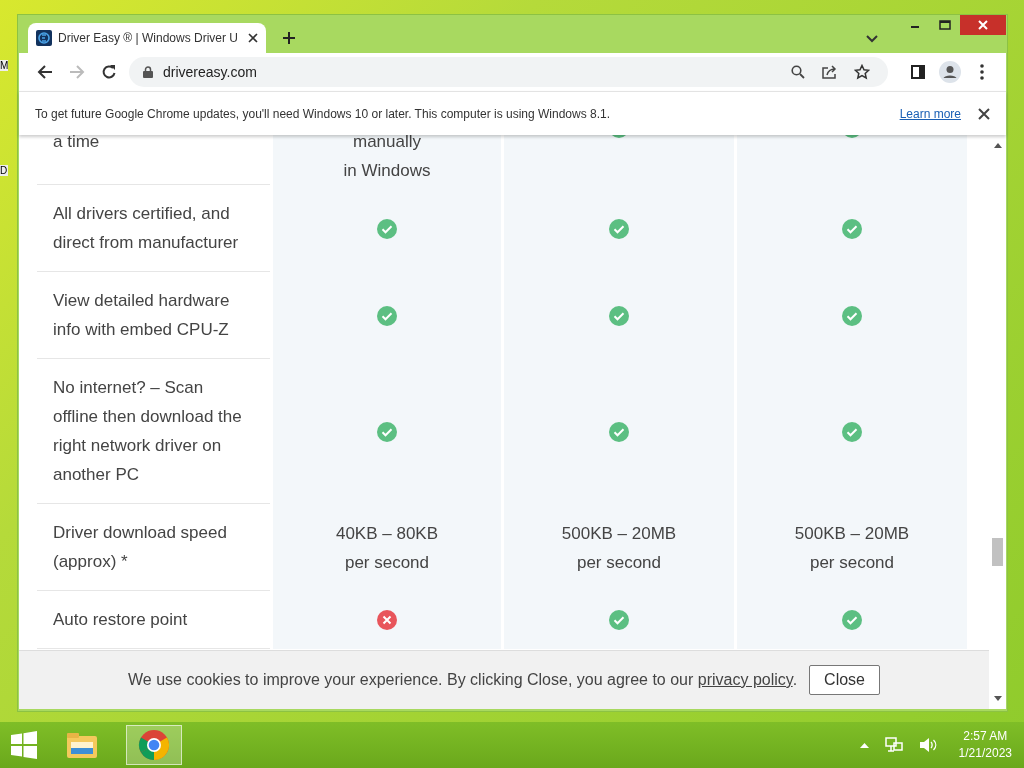 The height and width of the screenshot is (768, 1024). Describe the element at coordinates (210, 72) in the screenshot. I see `url-text: drivereasy.com` at that location.